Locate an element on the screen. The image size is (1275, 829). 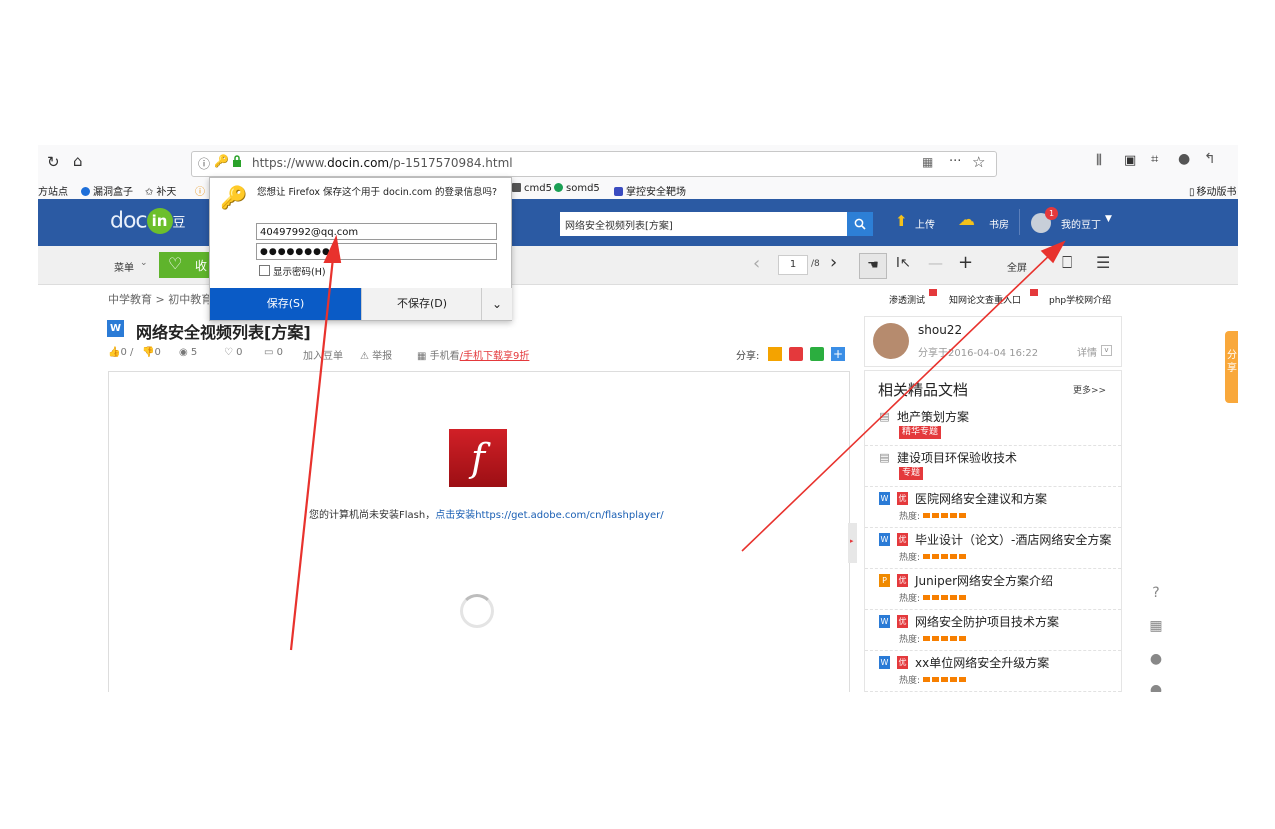
list-item: ▤ 建设项目环保验收技术 专题 is located at coordinates (993, 466).